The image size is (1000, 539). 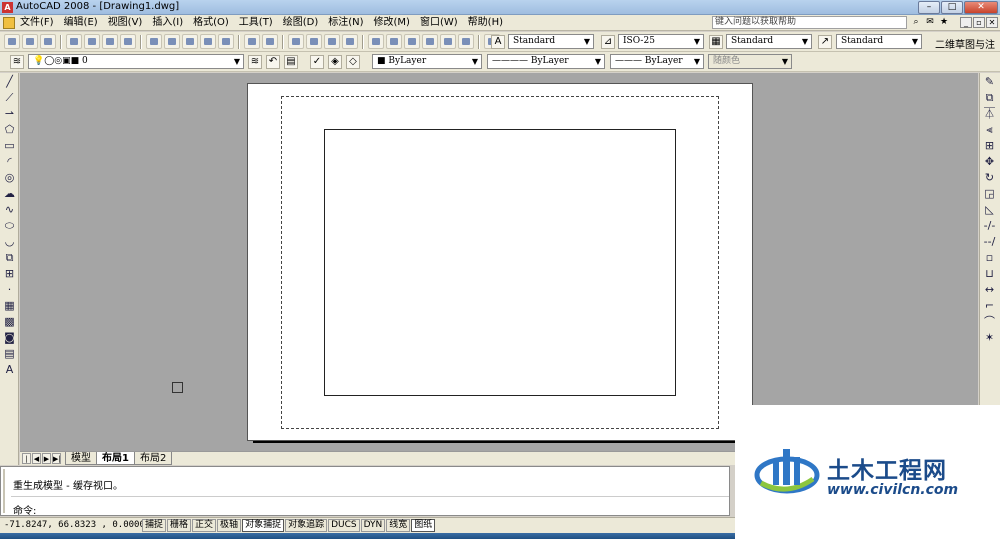 What do you see at coordinates (154, 525) in the screenshot?
I see `status-toggle-button: 捕捉` at bounding box center [154, 525].